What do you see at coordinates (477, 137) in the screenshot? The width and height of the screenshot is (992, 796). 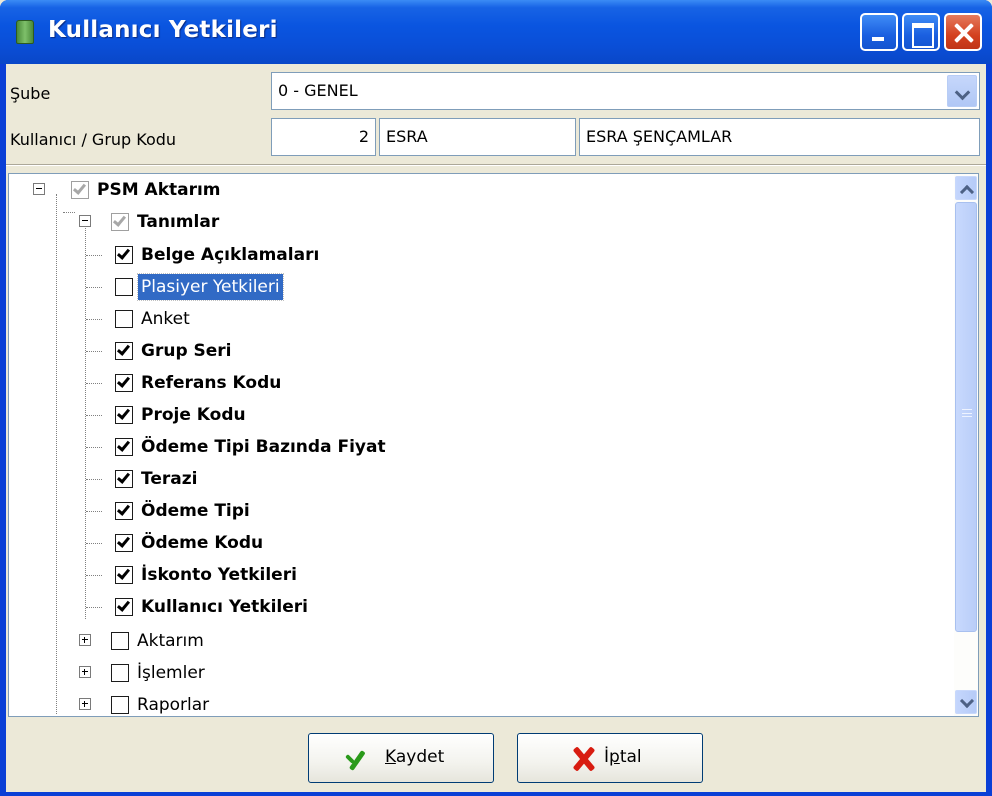 I see `user-short-name-field: ESRA` at bounding box center [477, 137].